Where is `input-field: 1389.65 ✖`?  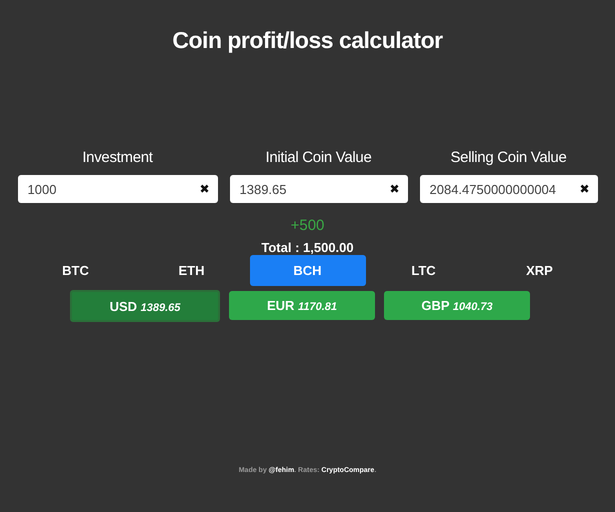
input-field: 1389.65 ✖ is located at coordinates (319, 189).